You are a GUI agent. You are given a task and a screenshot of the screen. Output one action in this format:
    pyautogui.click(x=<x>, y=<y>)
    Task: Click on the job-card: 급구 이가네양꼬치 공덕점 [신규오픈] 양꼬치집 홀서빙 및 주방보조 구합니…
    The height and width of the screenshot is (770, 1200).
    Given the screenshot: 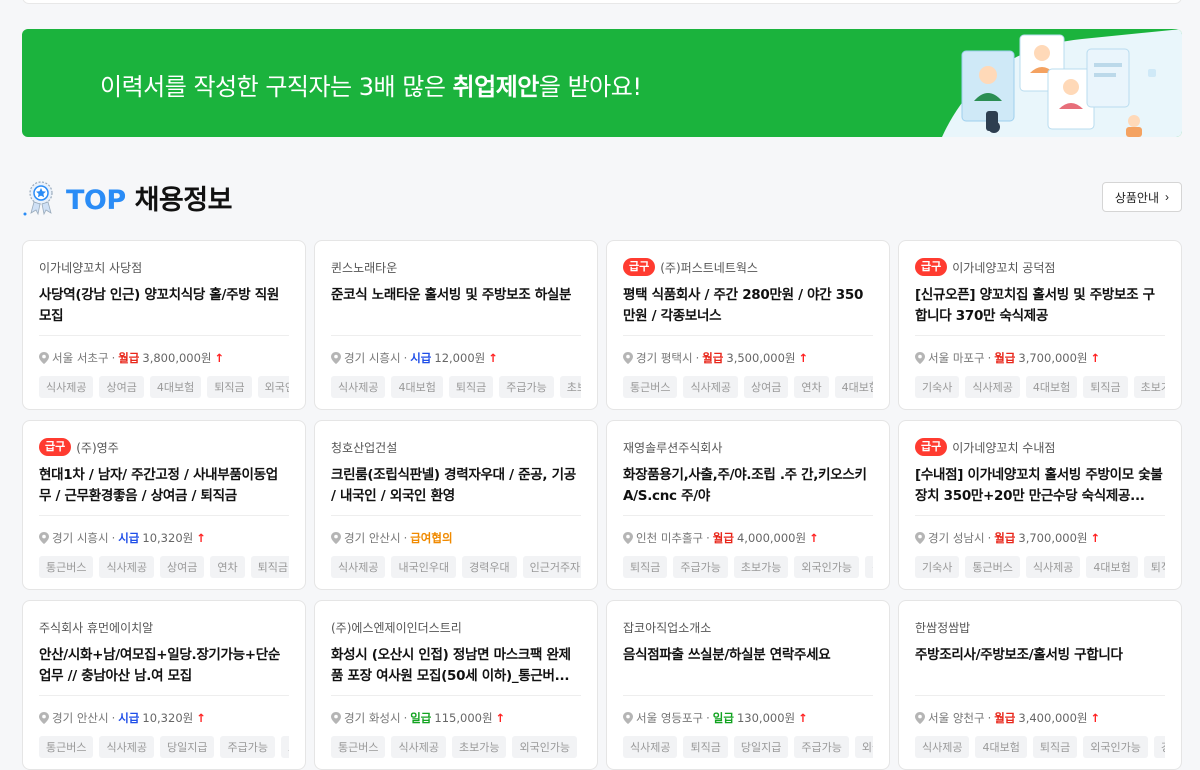 What is the action you would take?
    pyautogui.click(x=1040, y=325)
    